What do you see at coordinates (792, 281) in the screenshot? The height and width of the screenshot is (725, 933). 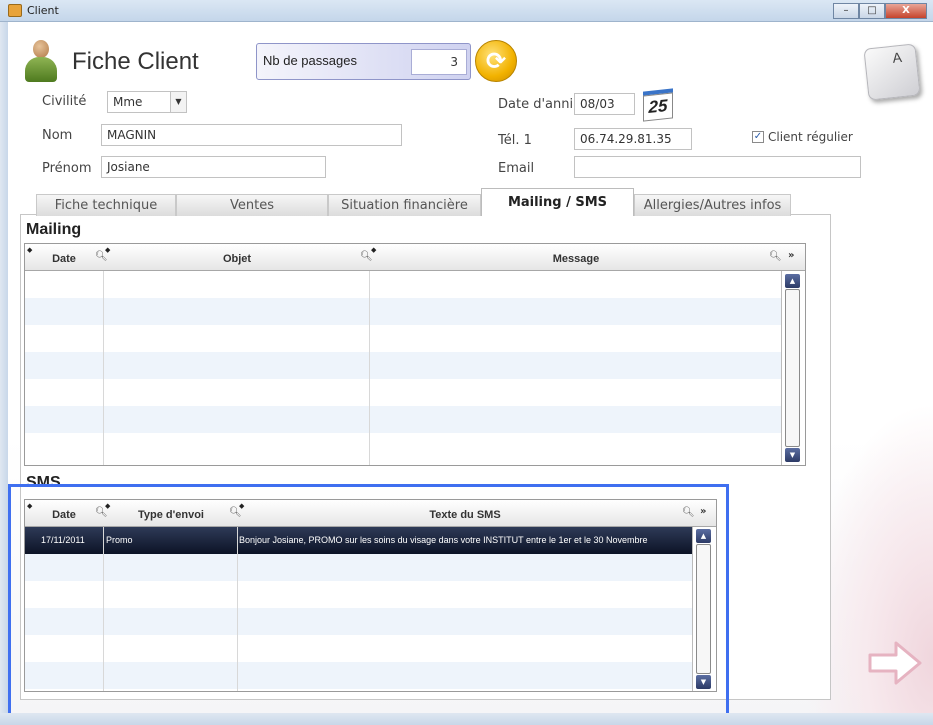 I see `scroll-up-icon: ▲` at bounding box center [792, 281].